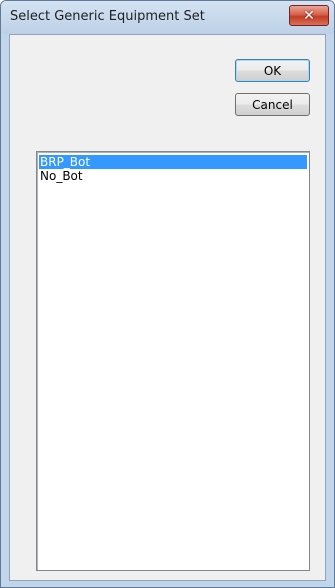 Image resolution: width=335 pixels, height=588 pixels. I want to click on ok-button-label: OK, so click(272, 70).